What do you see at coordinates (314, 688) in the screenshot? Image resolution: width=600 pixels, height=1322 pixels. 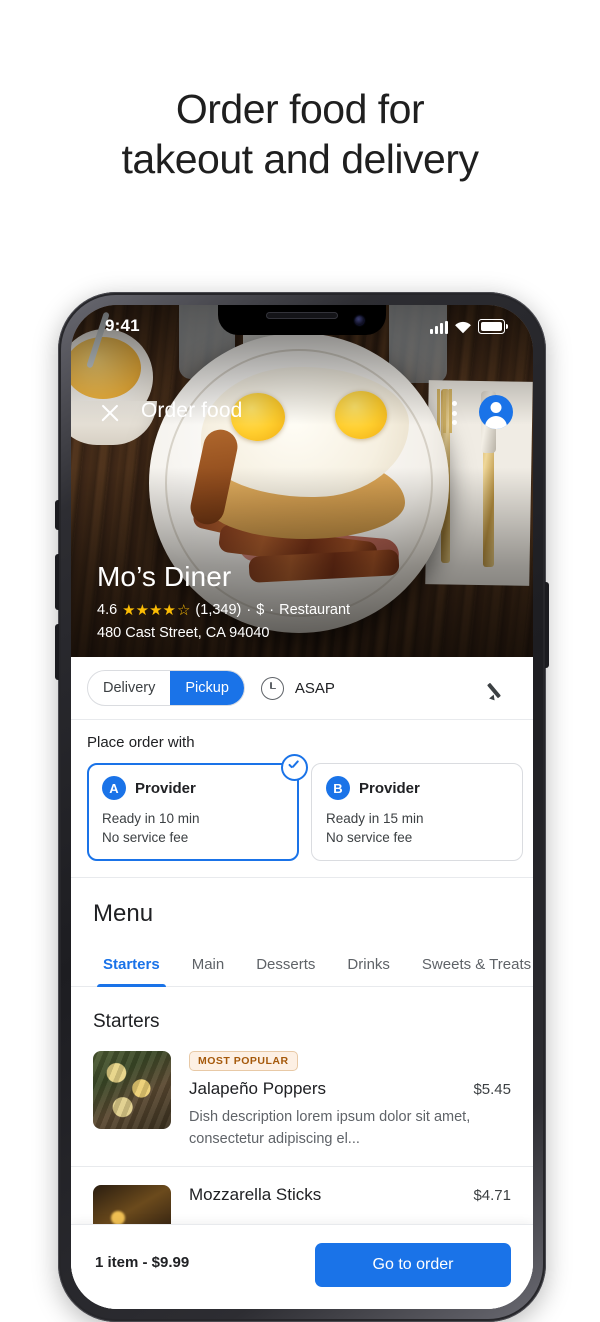 I see `order-time-label: ASAP` at bounding box center [314, 688].